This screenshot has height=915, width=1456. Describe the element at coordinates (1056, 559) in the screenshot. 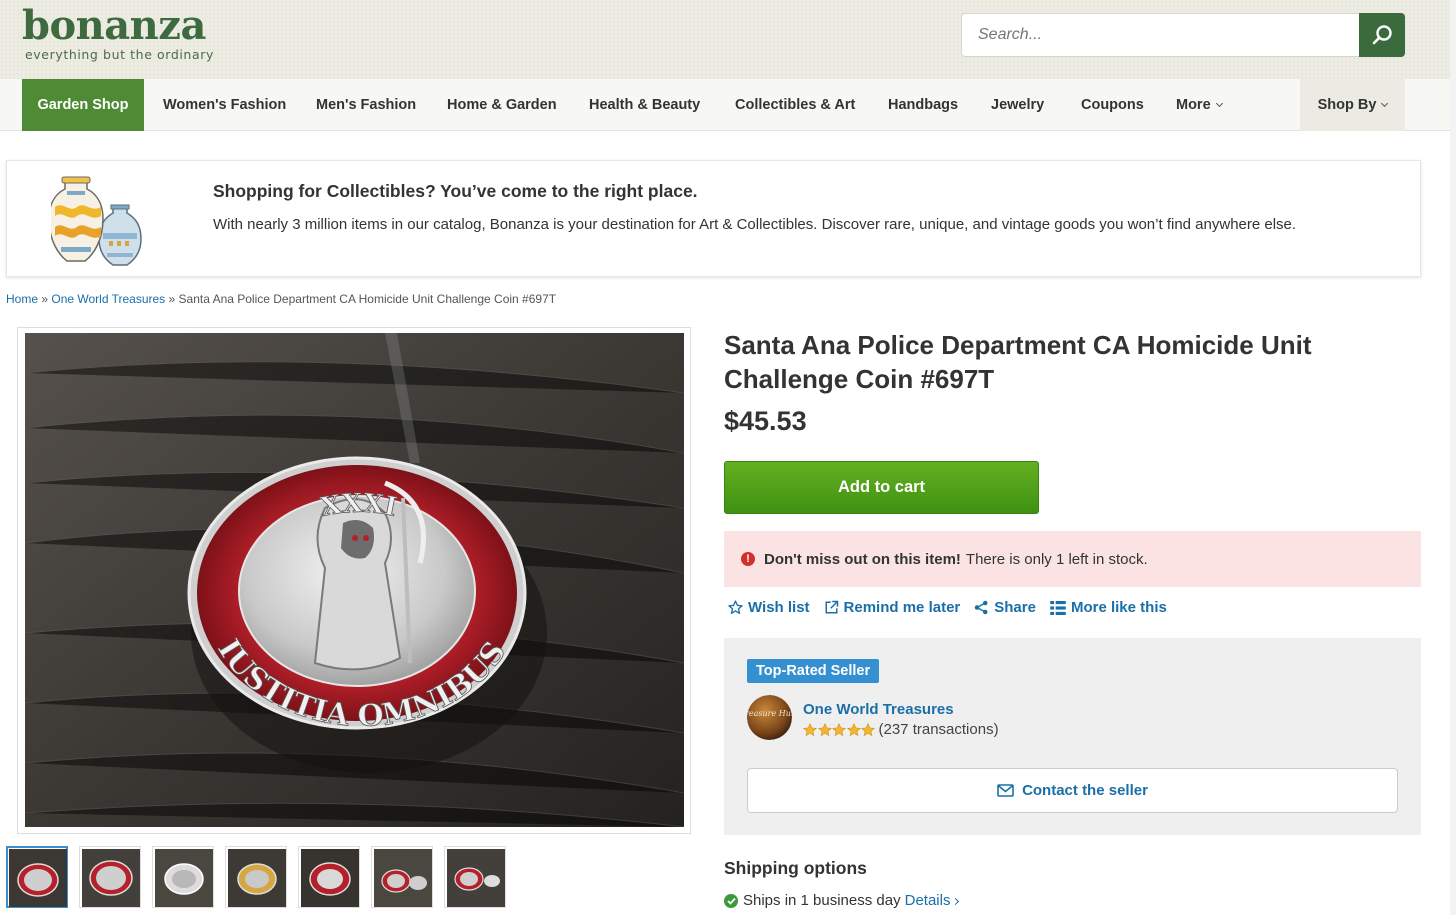

I see `alert-text: There is only 1 left in stock.` at that location.